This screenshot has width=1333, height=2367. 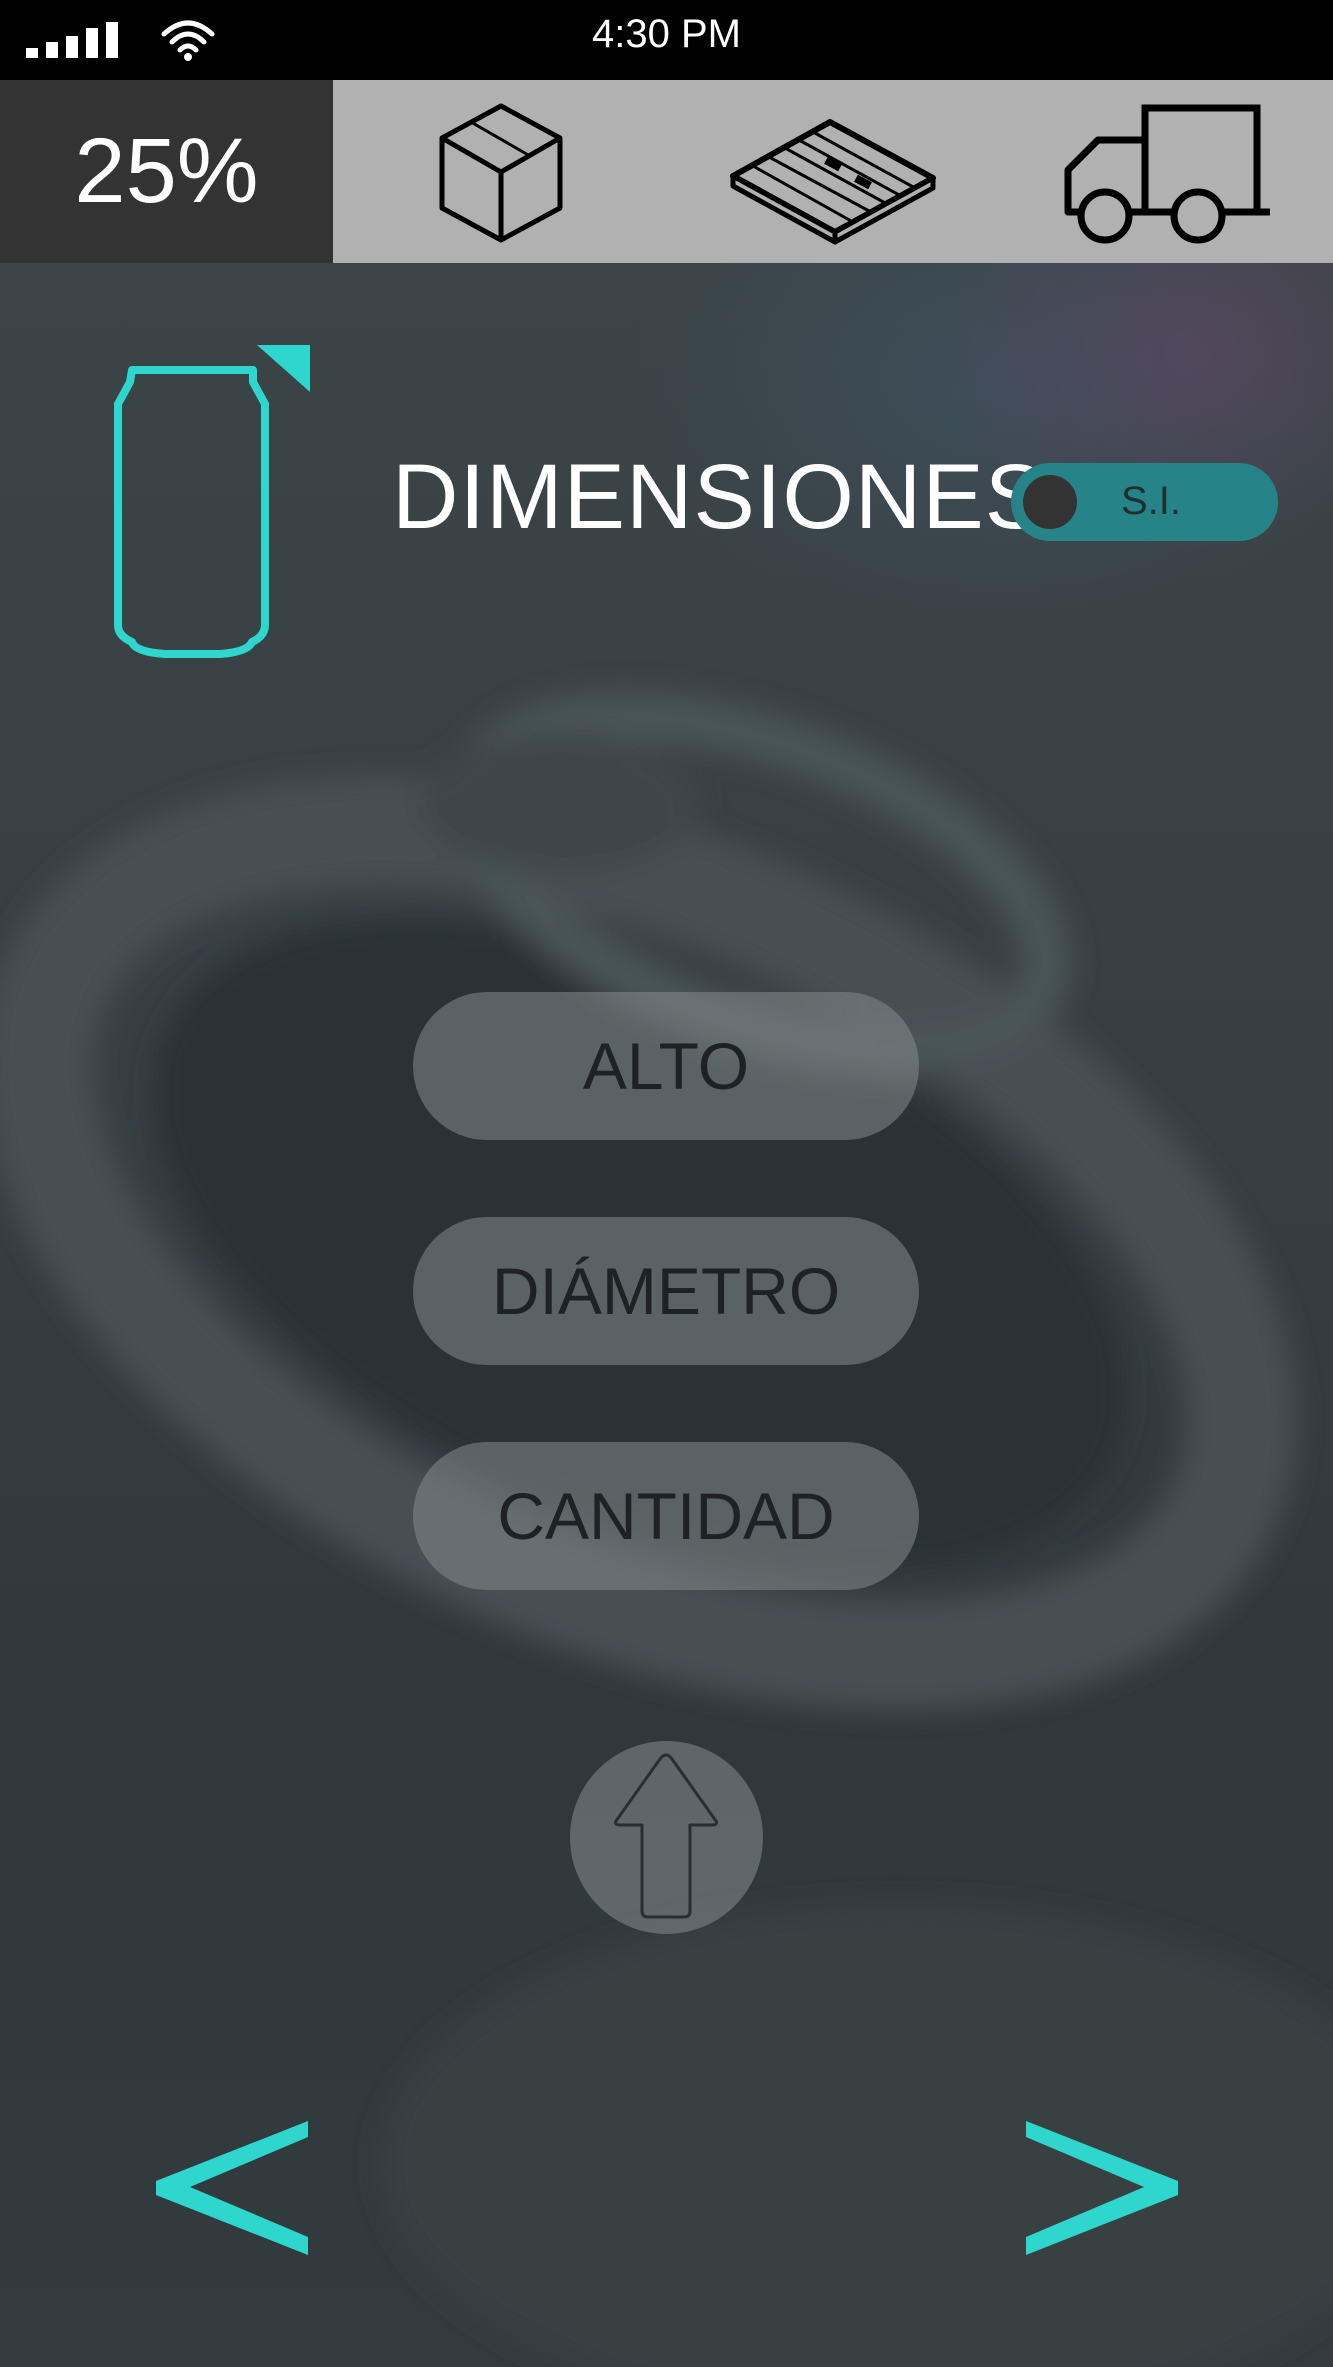 What do you see at coordinates (212, 500) in the screenshot?
I see `can-icon` at bounding box center [212, 500].